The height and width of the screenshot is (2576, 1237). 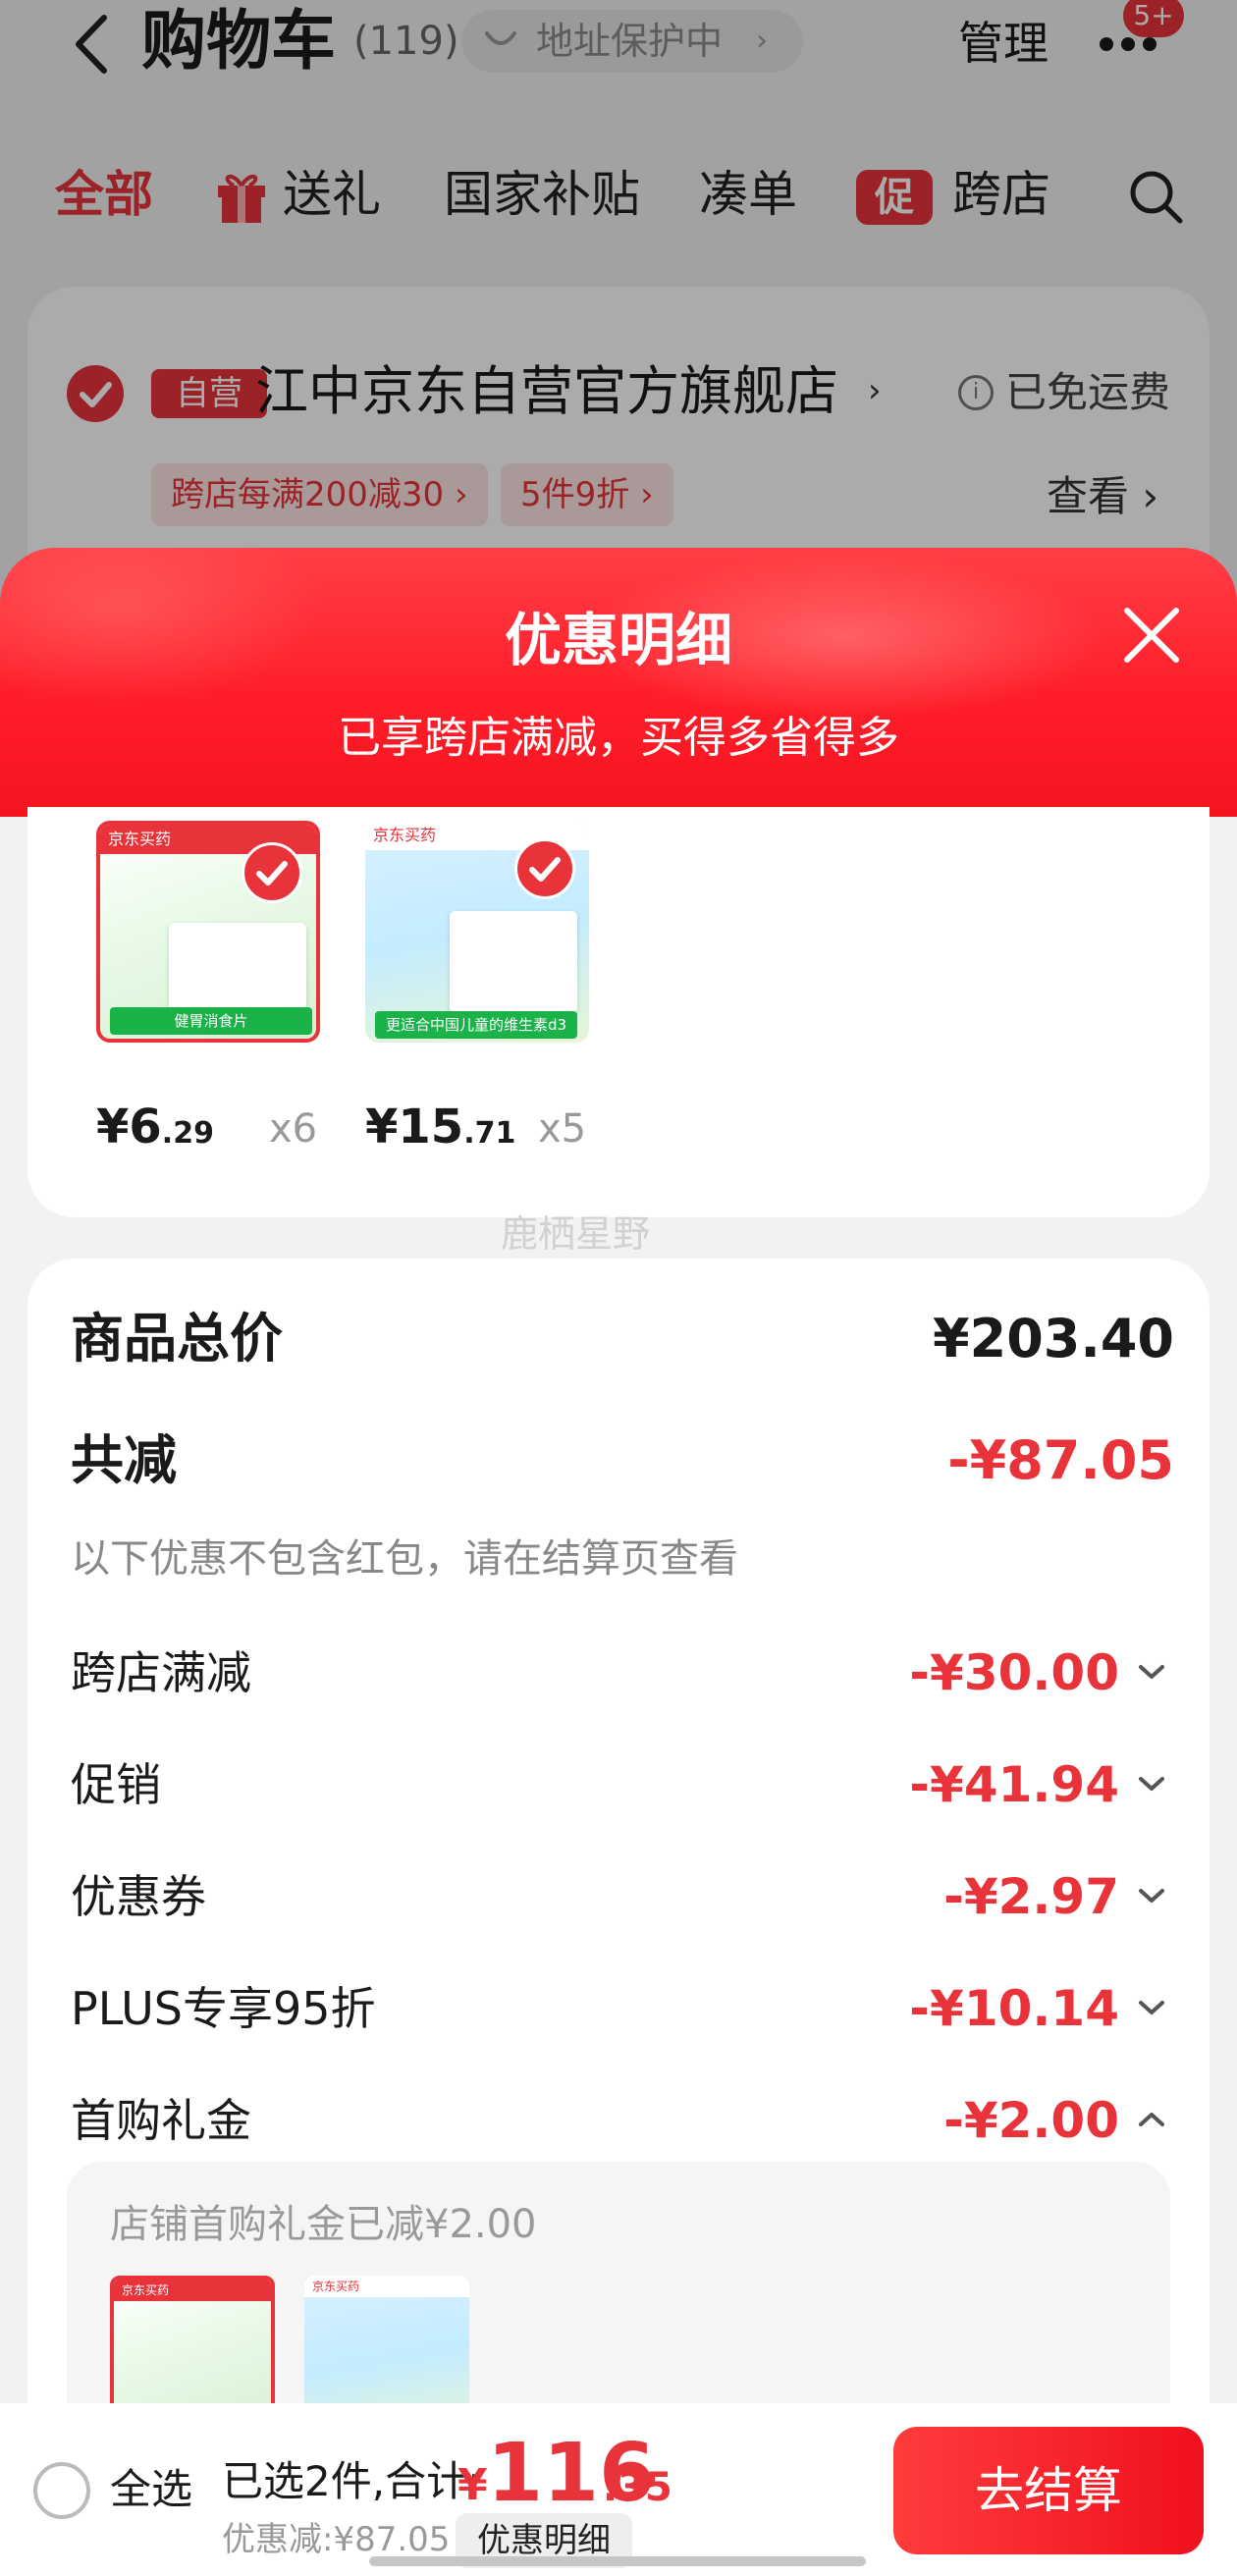 I want to click on checkout-button: 去结算, so click(x=1048, y=2490).